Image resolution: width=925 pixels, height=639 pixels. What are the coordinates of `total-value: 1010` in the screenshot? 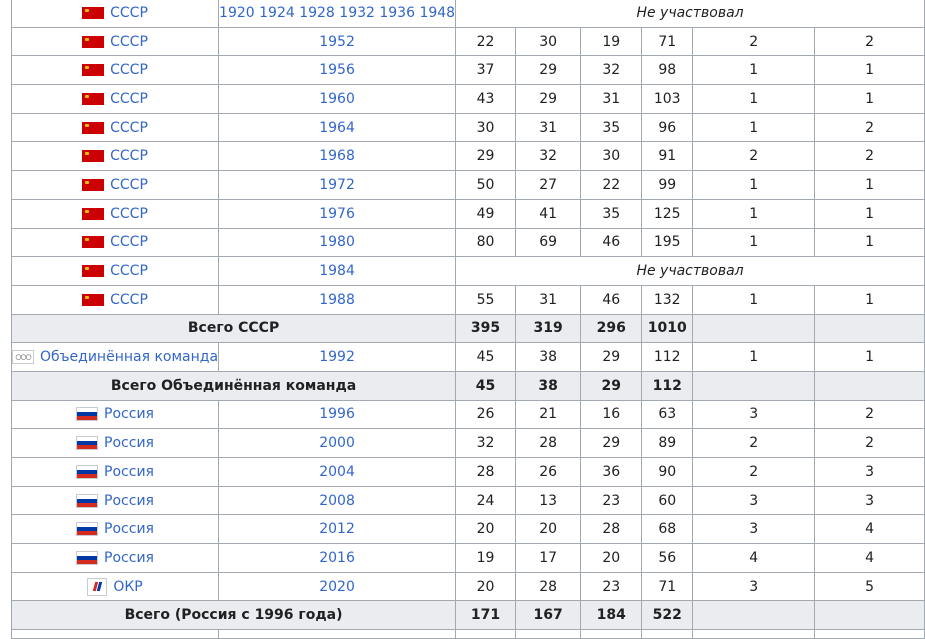 It's located at (667, 328).